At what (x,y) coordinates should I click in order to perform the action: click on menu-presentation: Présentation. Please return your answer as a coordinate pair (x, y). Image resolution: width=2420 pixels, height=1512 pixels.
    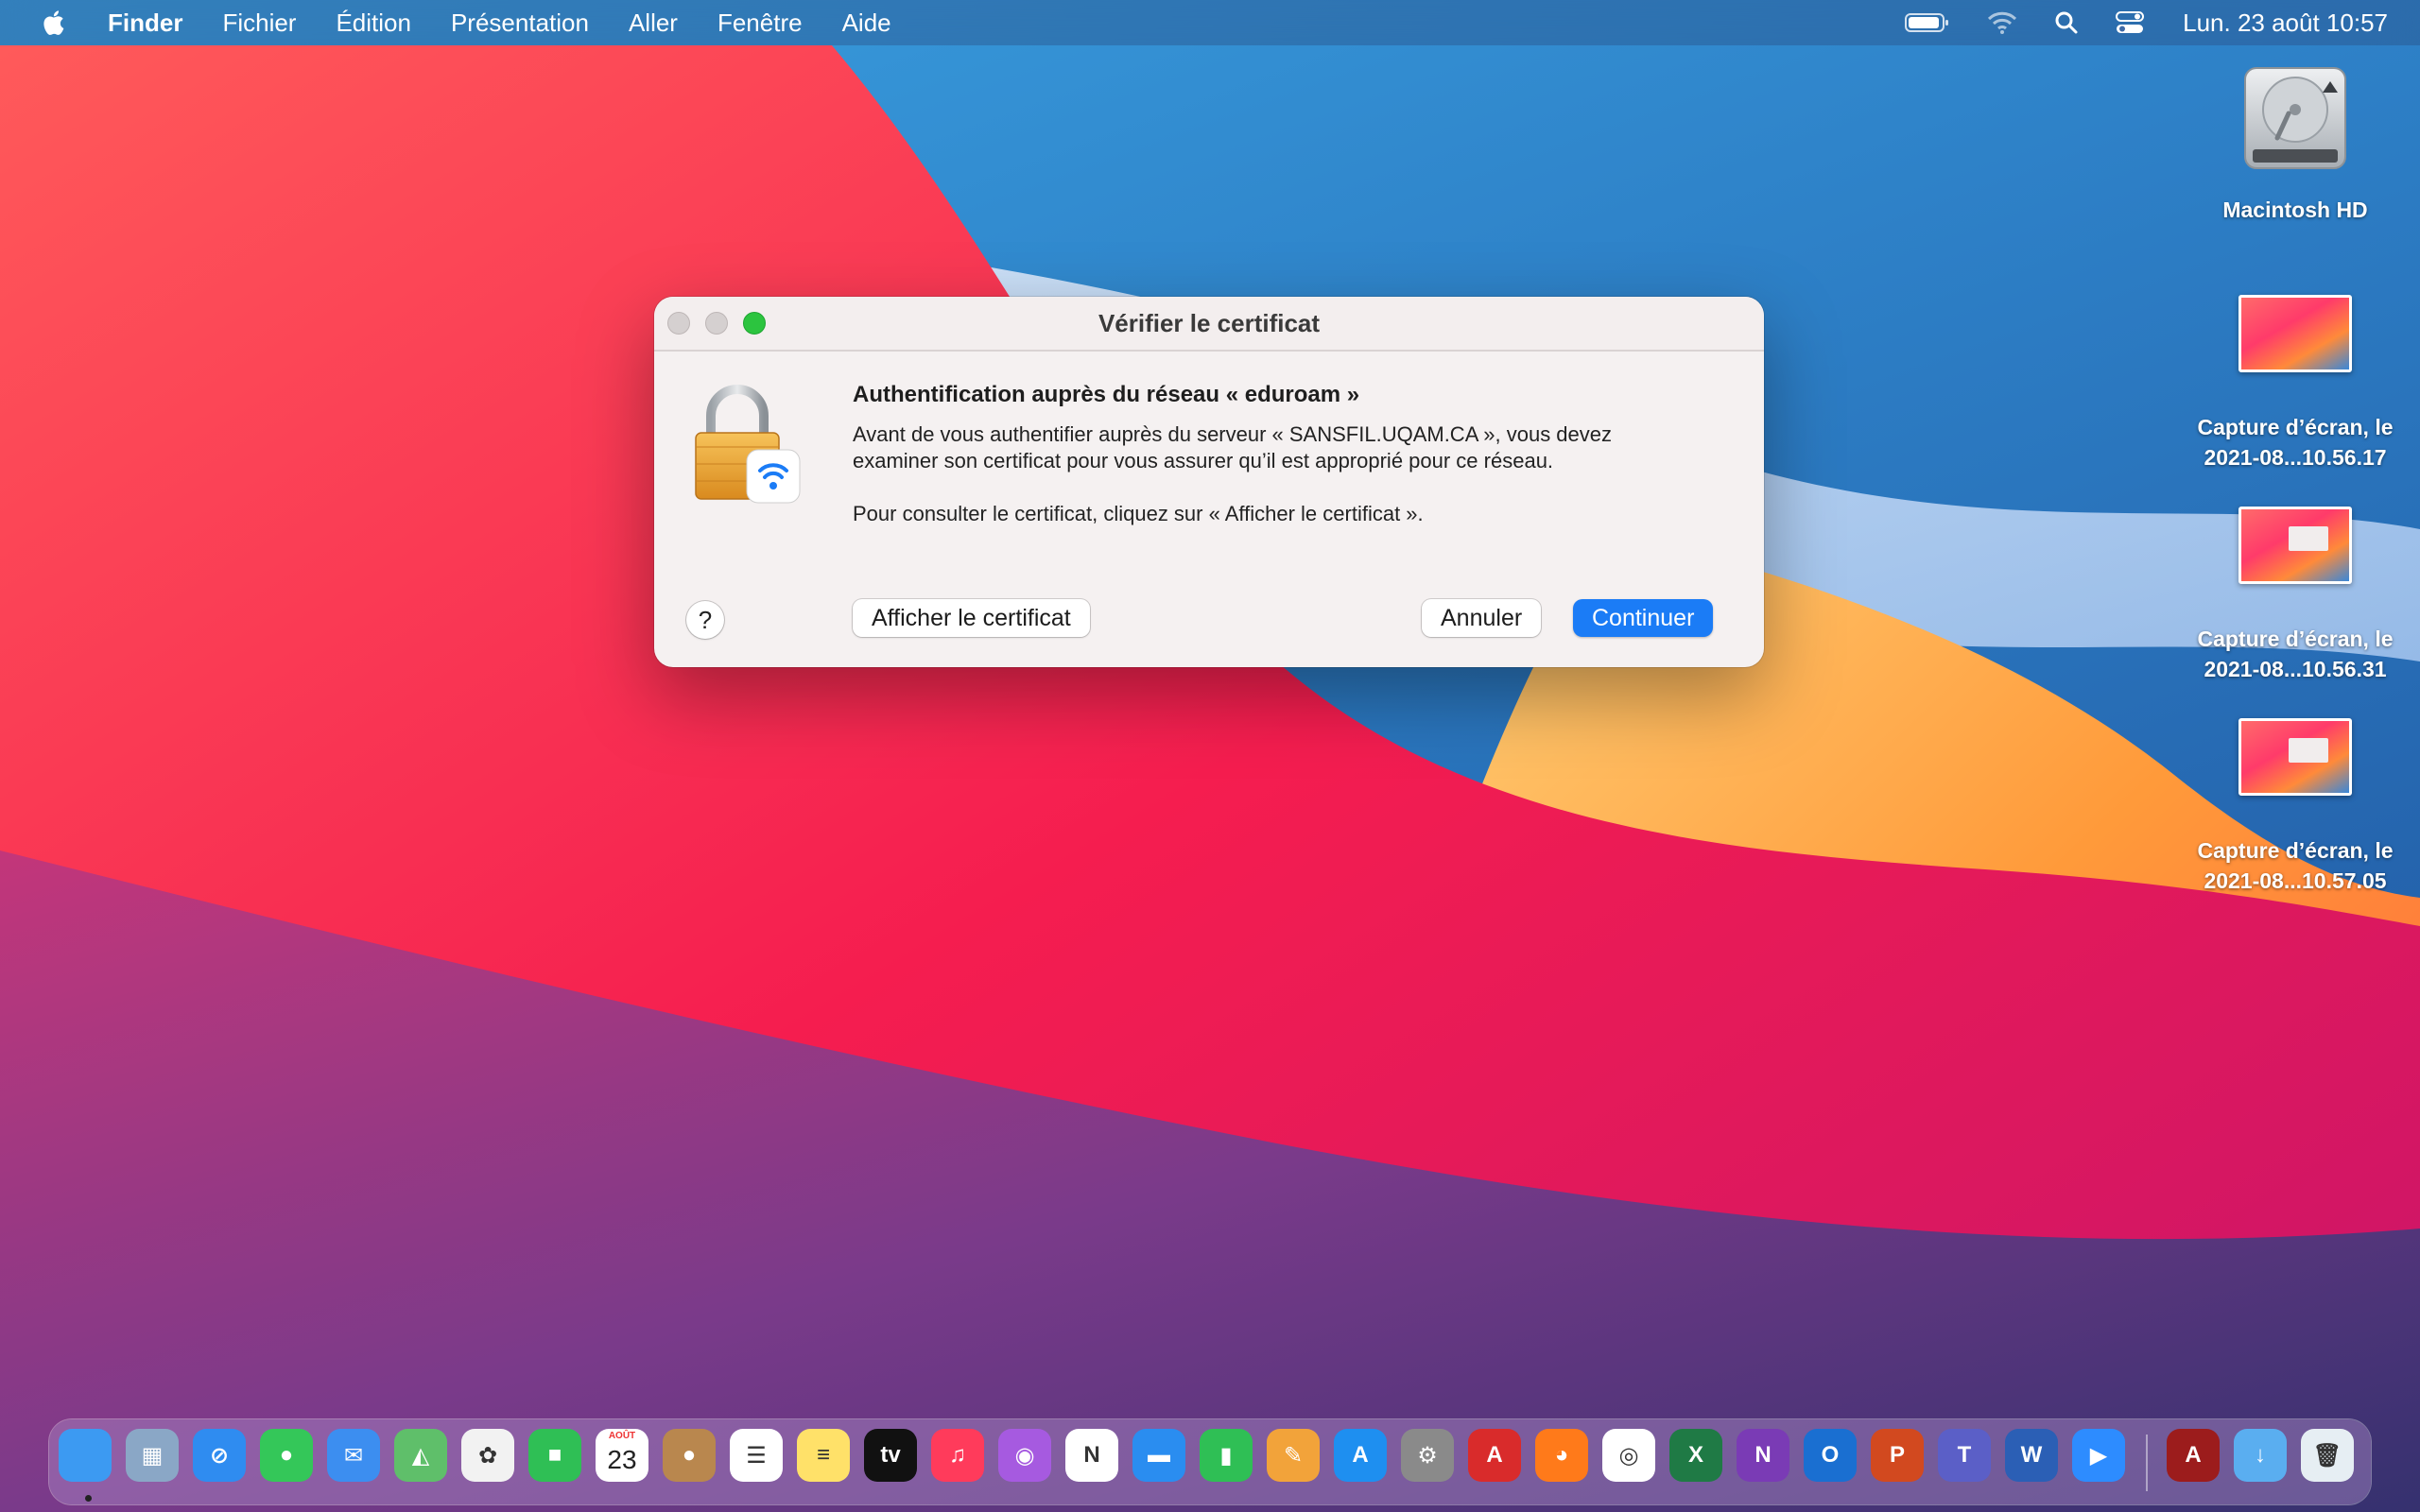
    Looking at the image, I should click on (520, 23).